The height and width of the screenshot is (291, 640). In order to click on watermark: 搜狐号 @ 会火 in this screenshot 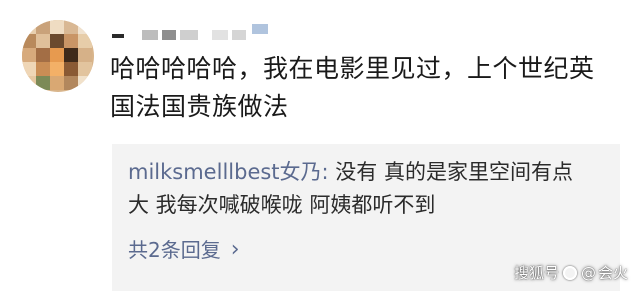, I will do `click(571, 272)`.